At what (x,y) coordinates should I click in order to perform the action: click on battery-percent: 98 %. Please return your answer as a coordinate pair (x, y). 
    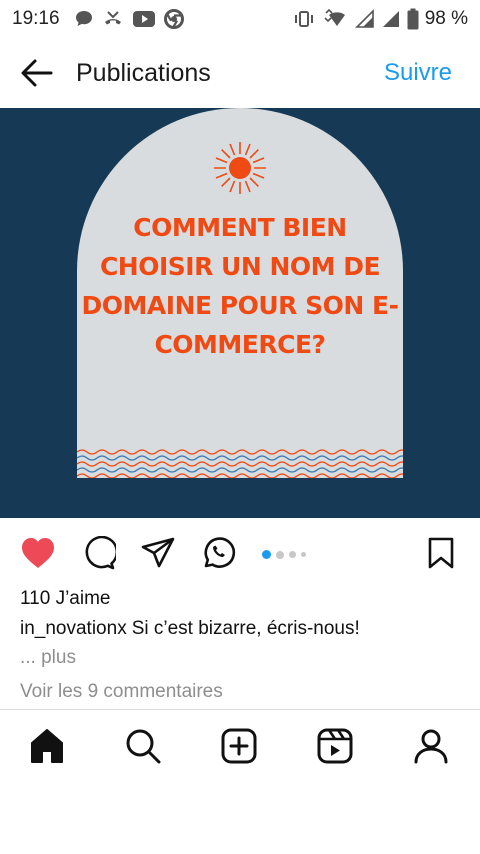
    Looking at the image, I should click on (446, 18).